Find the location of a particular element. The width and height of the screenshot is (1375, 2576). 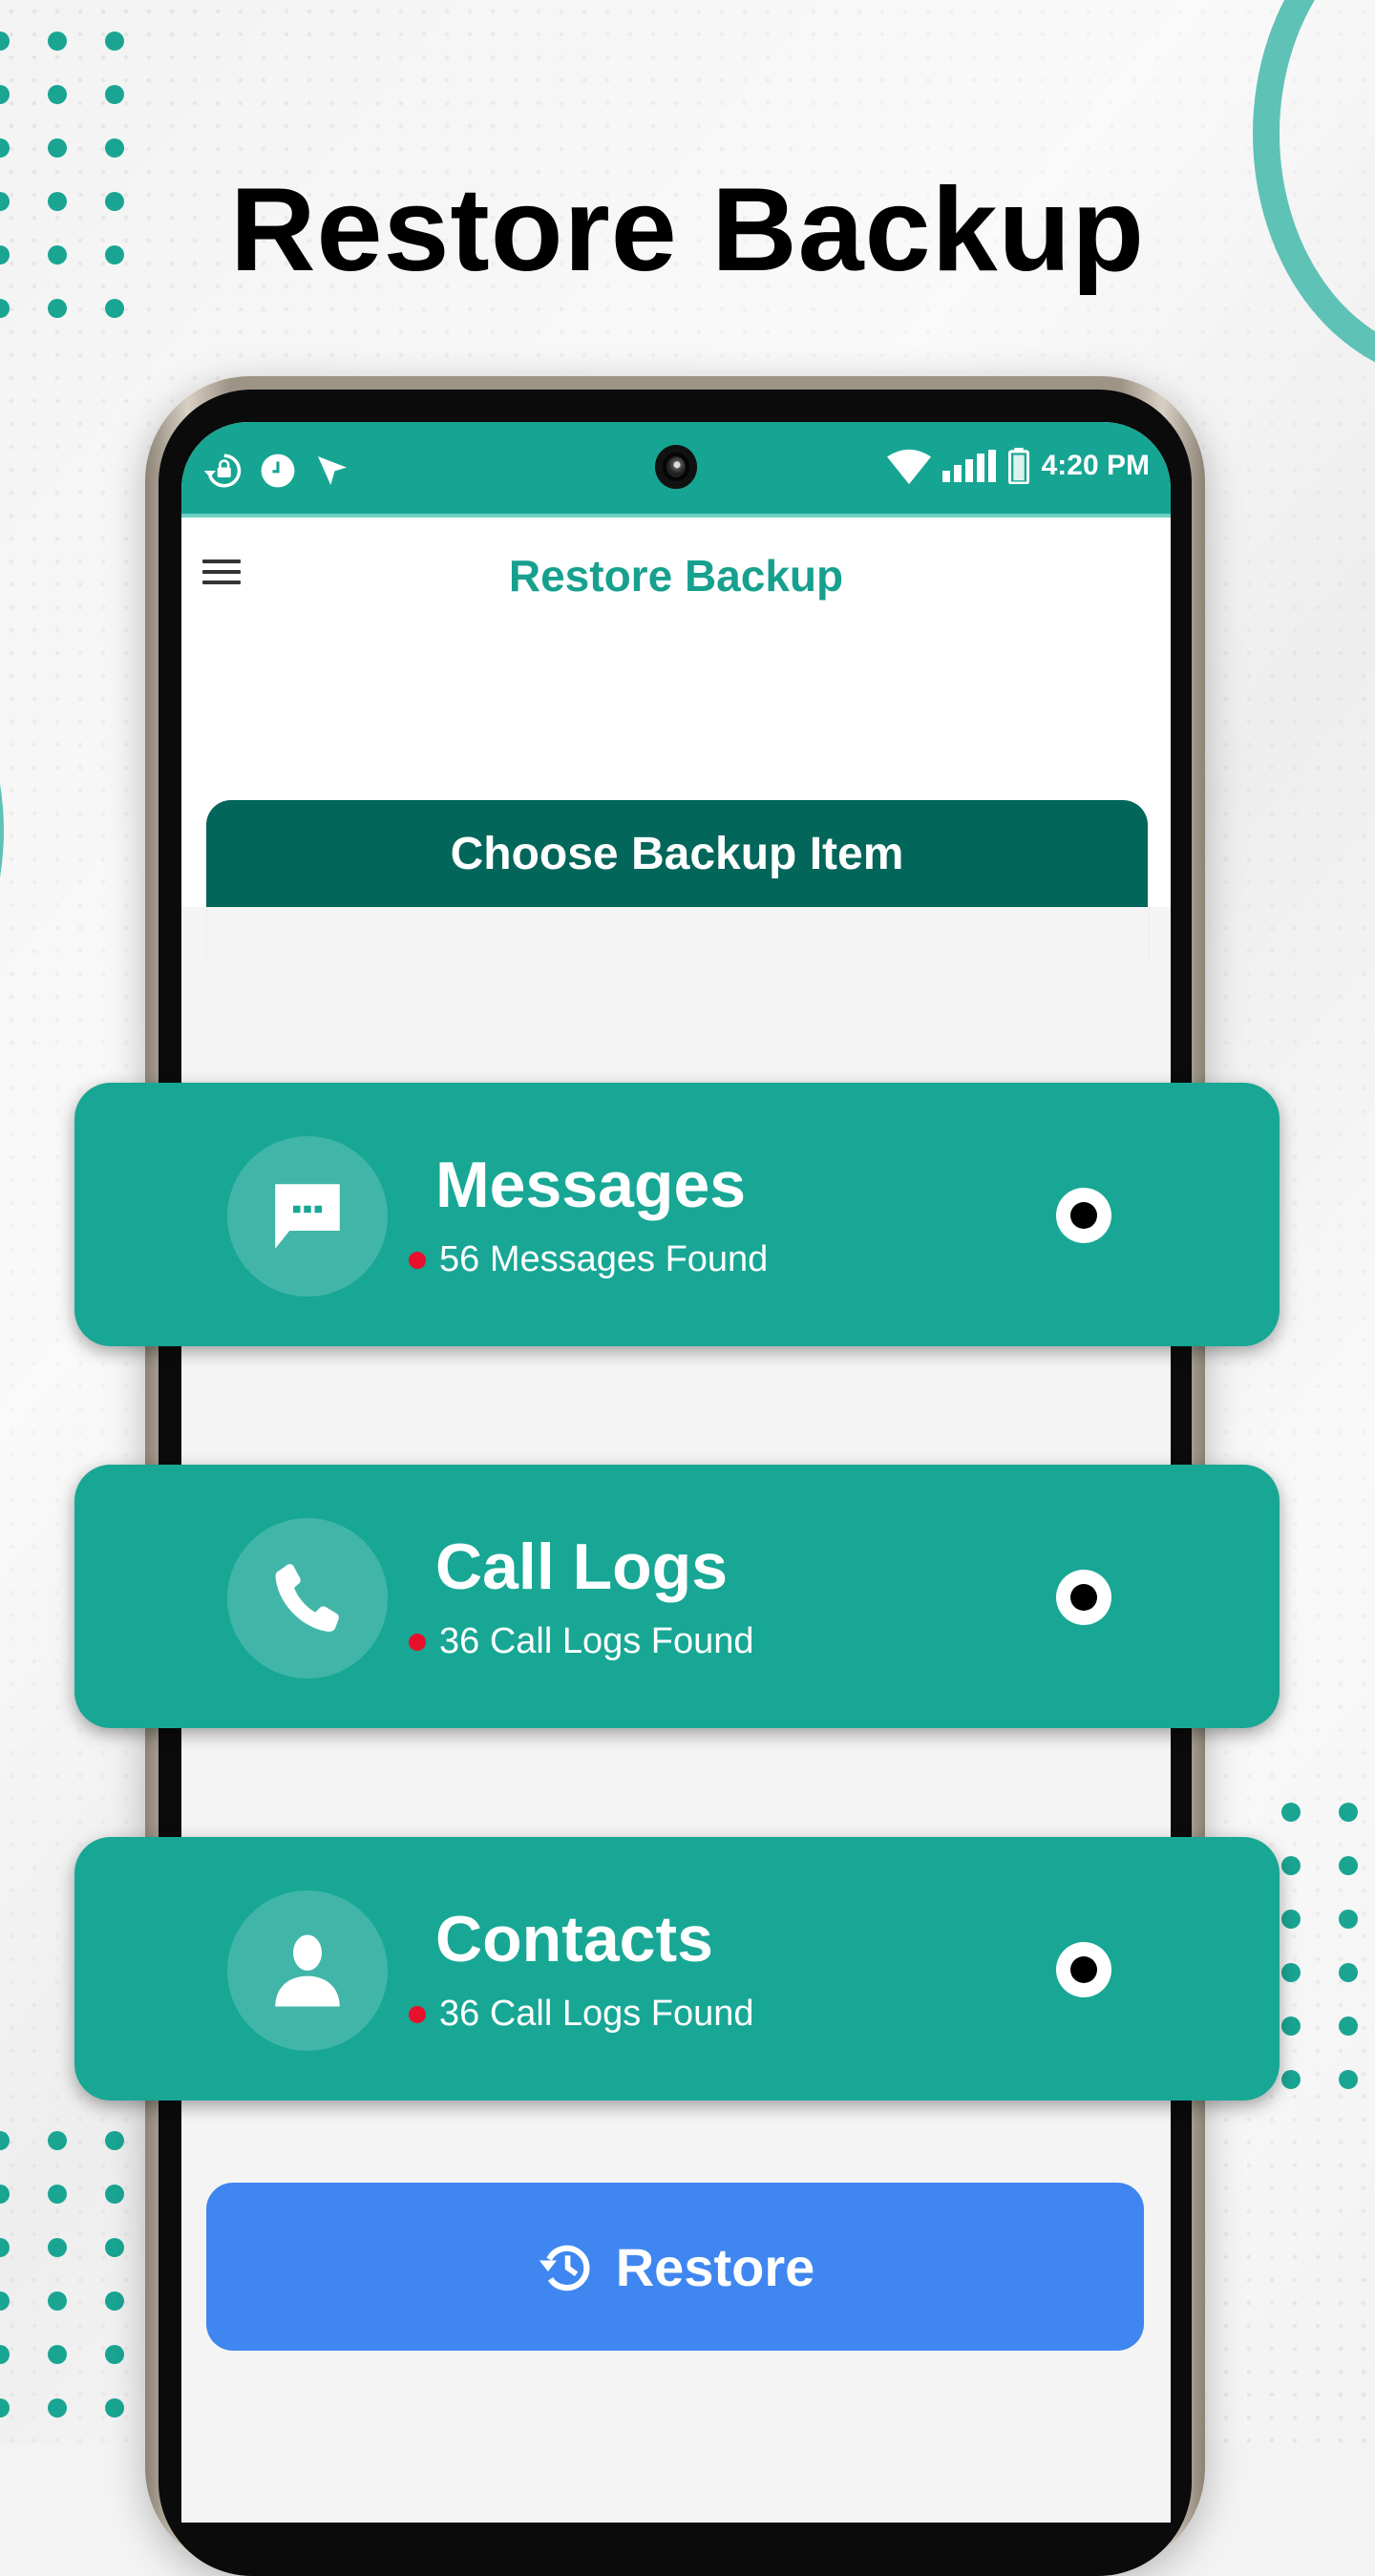

front-camera is located at coordinates (676, 467).